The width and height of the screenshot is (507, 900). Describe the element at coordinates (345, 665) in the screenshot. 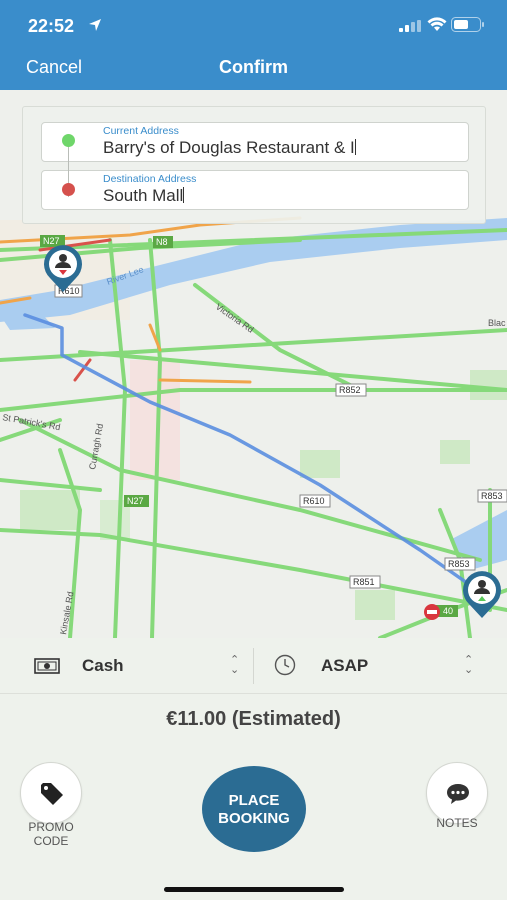

I see `pickup-time-value: ASAP` at that location.